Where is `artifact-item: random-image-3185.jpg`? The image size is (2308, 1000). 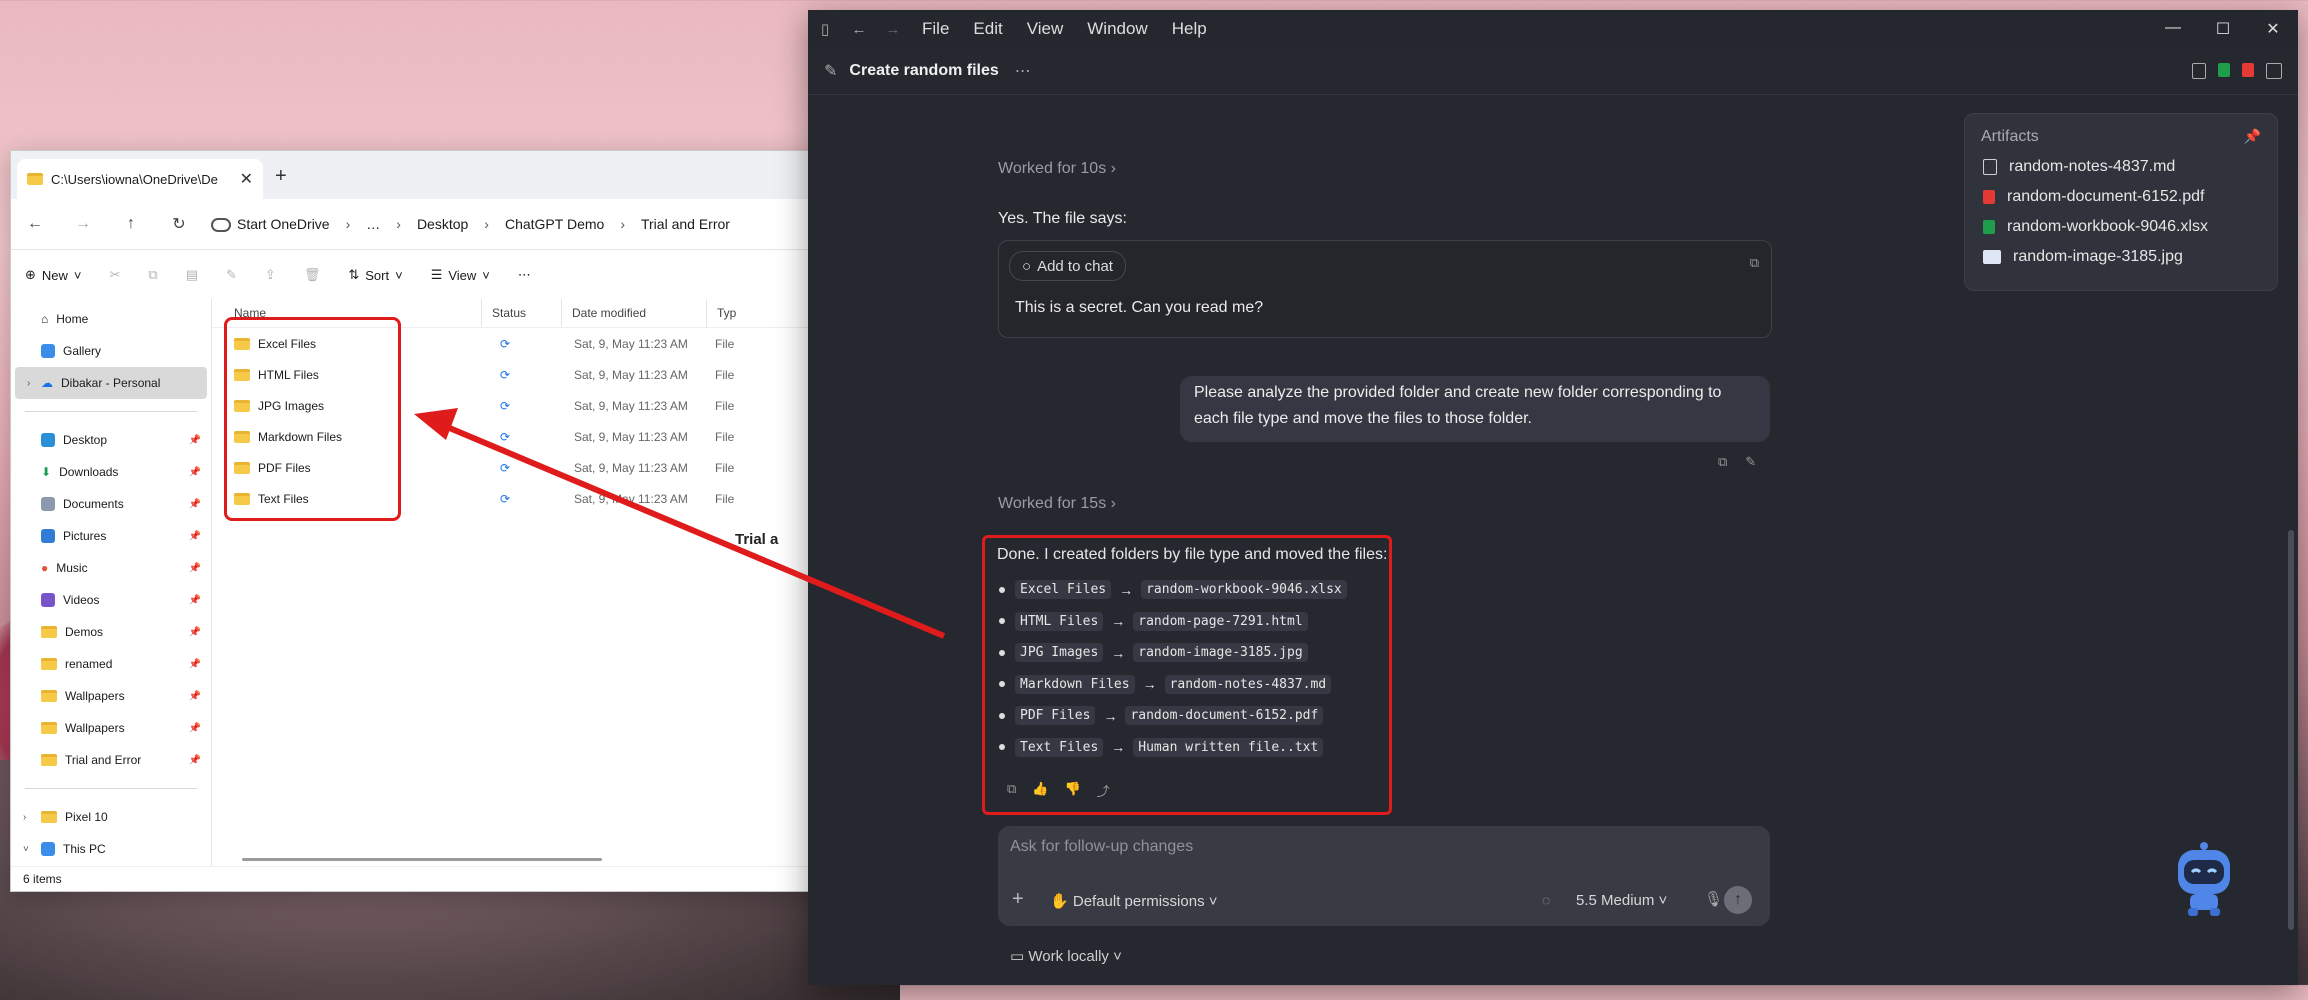
artifact-item: random-image-3185.jpg is located at coordinates (2083, 257).